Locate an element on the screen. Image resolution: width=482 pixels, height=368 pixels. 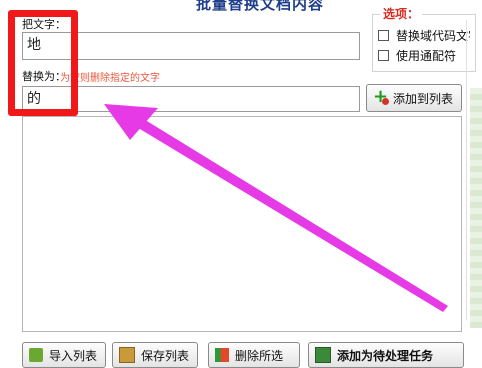
save-list-label: 保存列表 is located at coordinates (165, 355).